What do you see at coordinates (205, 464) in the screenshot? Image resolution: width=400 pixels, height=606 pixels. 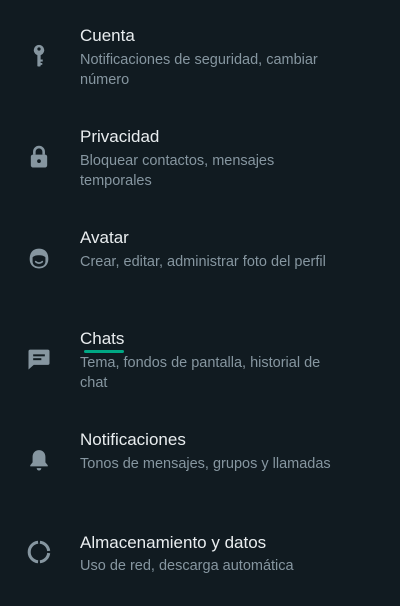 I see `settings-item-subtitle: Tonos de mensajes, grupos y llamadas` at bounding box center [205, 464].